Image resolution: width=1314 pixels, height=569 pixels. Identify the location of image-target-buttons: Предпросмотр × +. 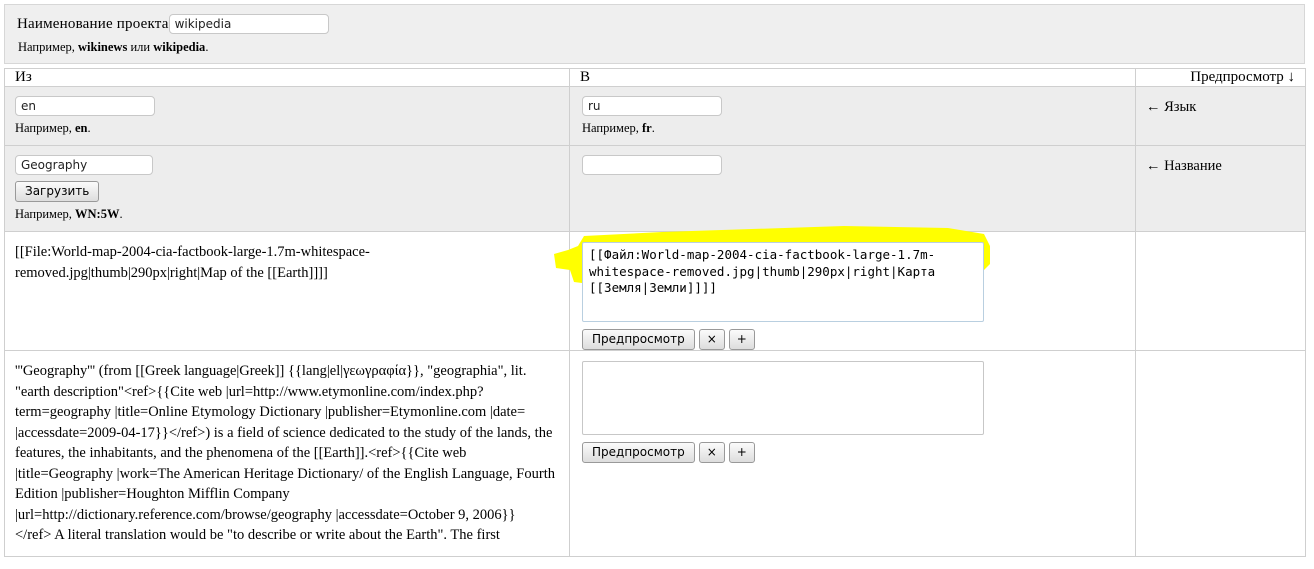
(858, 339).